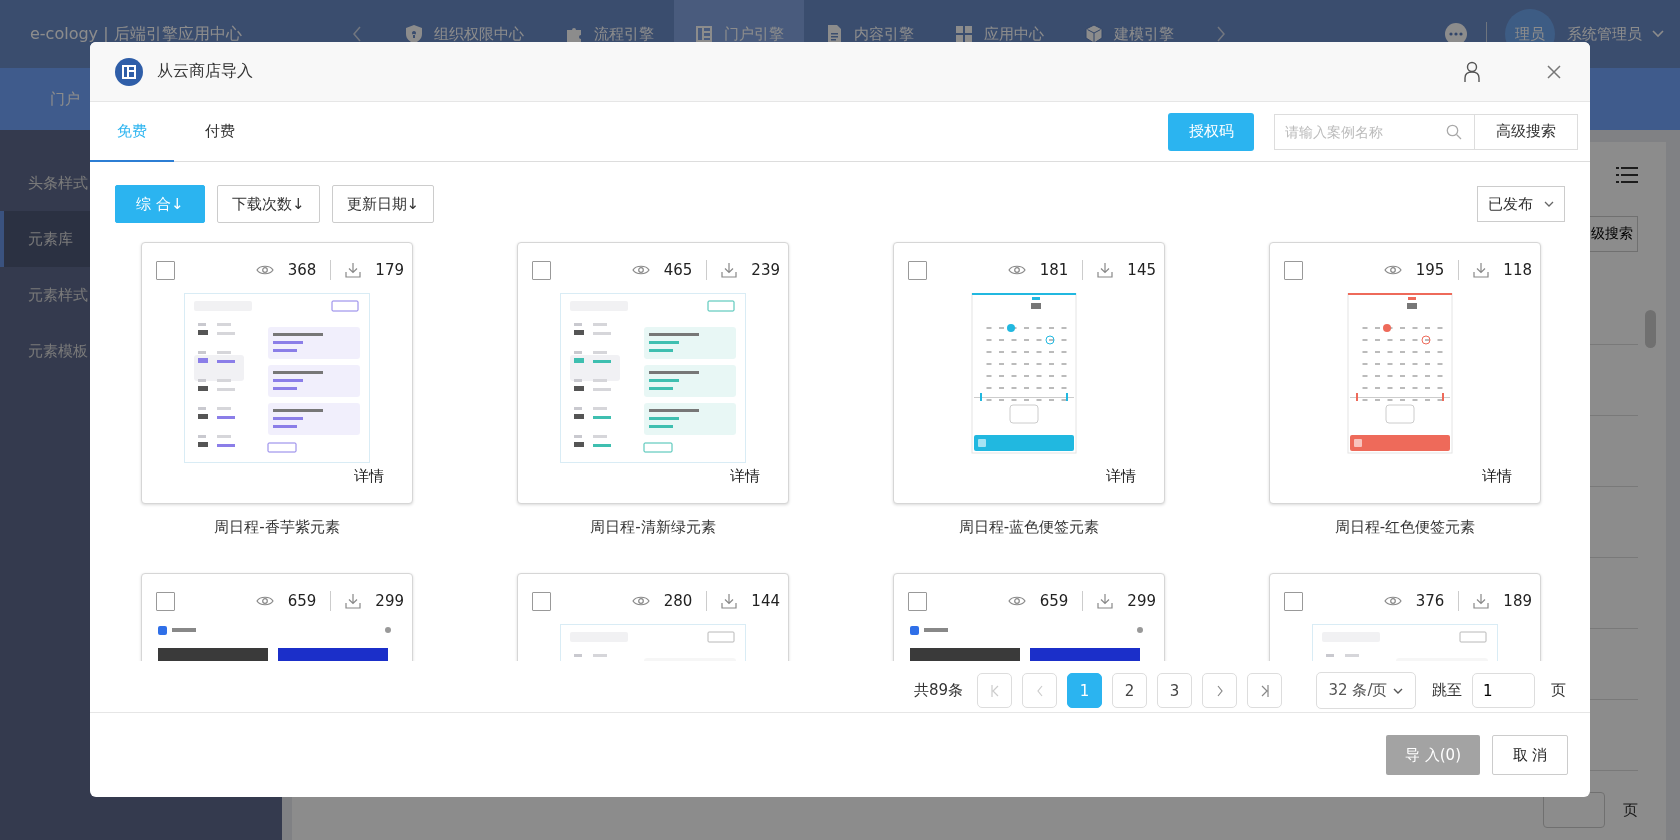  What do you see at coordinates (938, 690) in the screenshot?
I see `total-count: 共89条` at bounding box center [938, 690].